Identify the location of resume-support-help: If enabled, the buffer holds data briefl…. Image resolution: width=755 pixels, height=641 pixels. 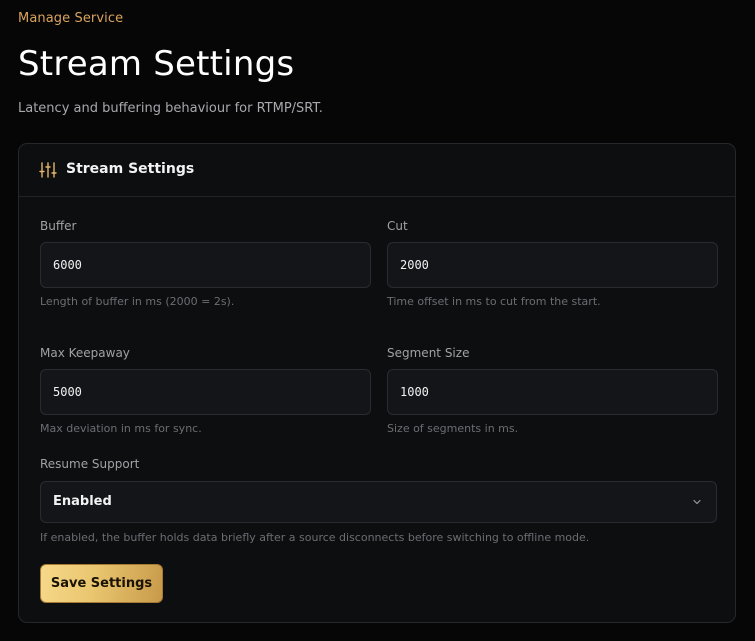
(315, 537).